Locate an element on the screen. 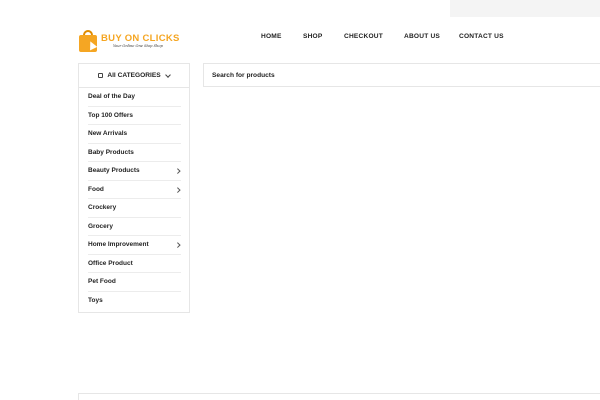 This screenshot has width=600, height=400. category-item-label: Deal of the Day is located at coordinates (111, 97).